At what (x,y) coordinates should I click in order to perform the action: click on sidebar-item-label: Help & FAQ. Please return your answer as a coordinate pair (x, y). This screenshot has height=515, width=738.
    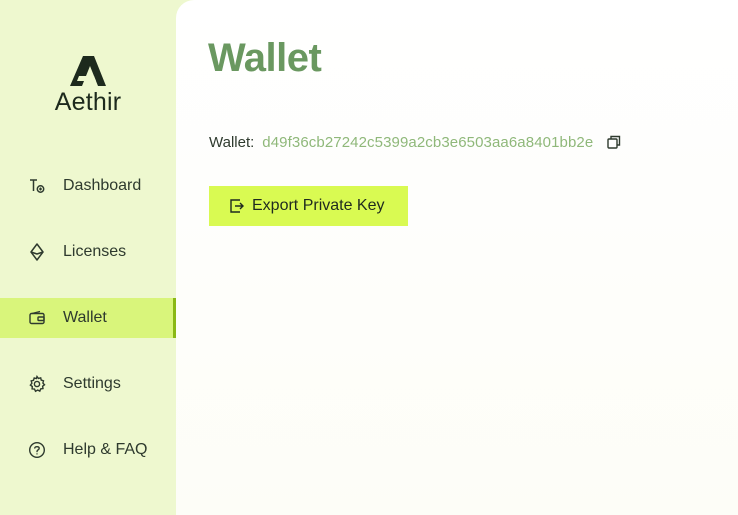
    Looking at the image, I should click on (105, 449).